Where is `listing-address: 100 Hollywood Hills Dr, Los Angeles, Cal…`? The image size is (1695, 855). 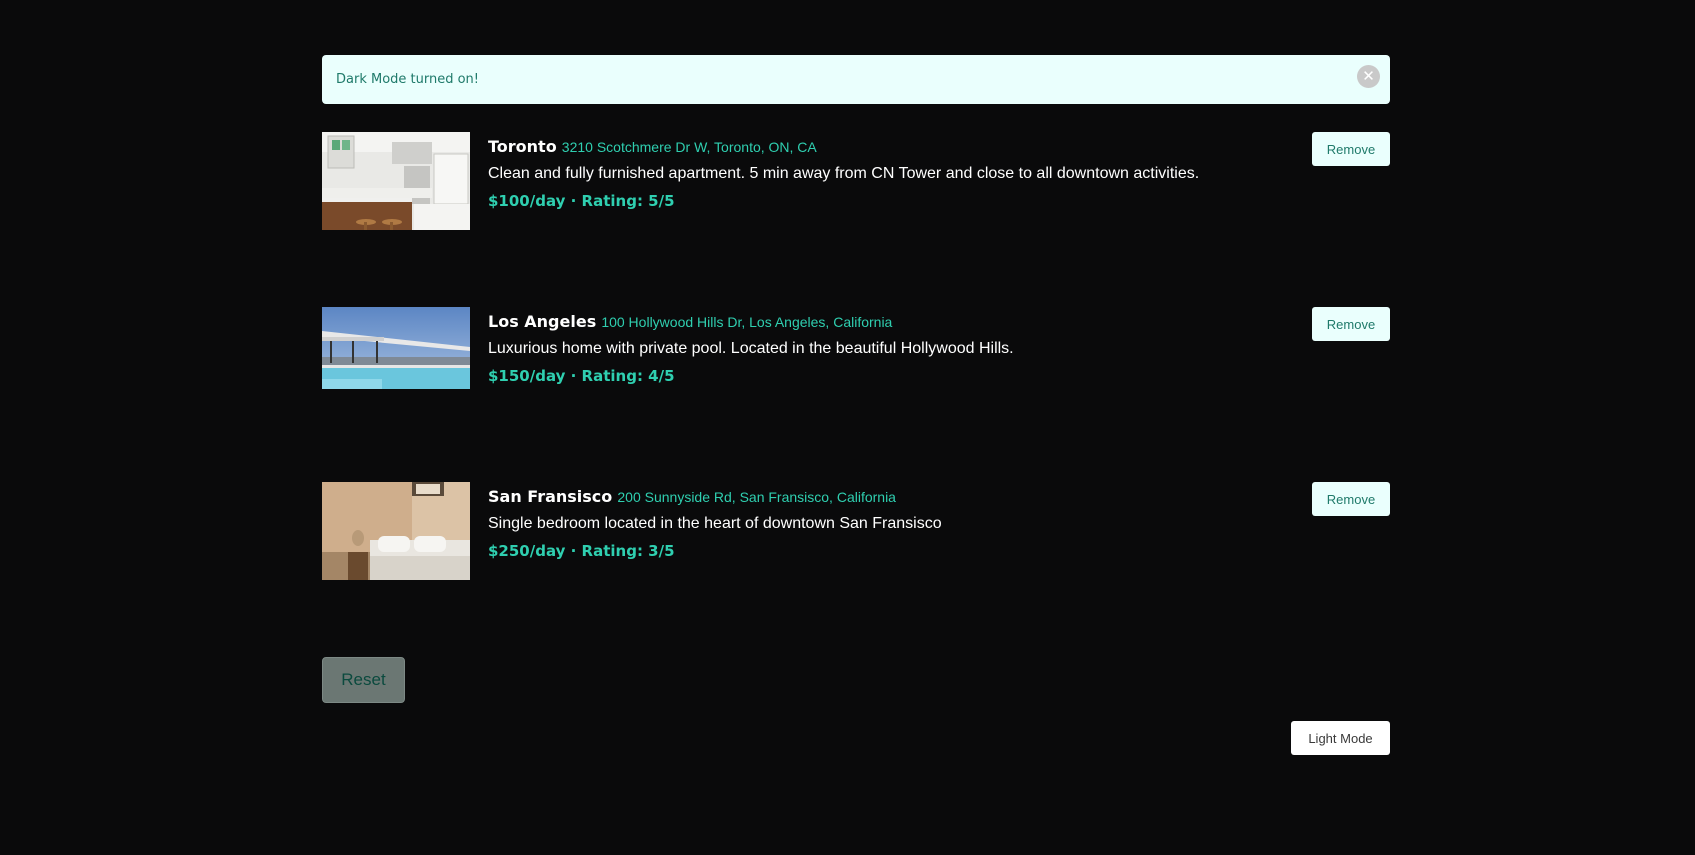 listing-address: 100 Hollywood Hills Dr, Los Angeles, Cal… is located at coordinates (747, 322).